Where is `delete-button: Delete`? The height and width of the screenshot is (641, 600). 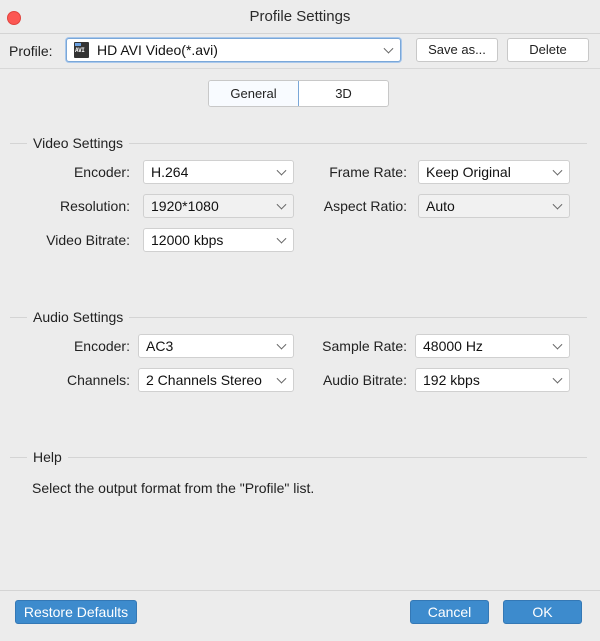
delete-button: Delete is located at coordinates (548, 50).